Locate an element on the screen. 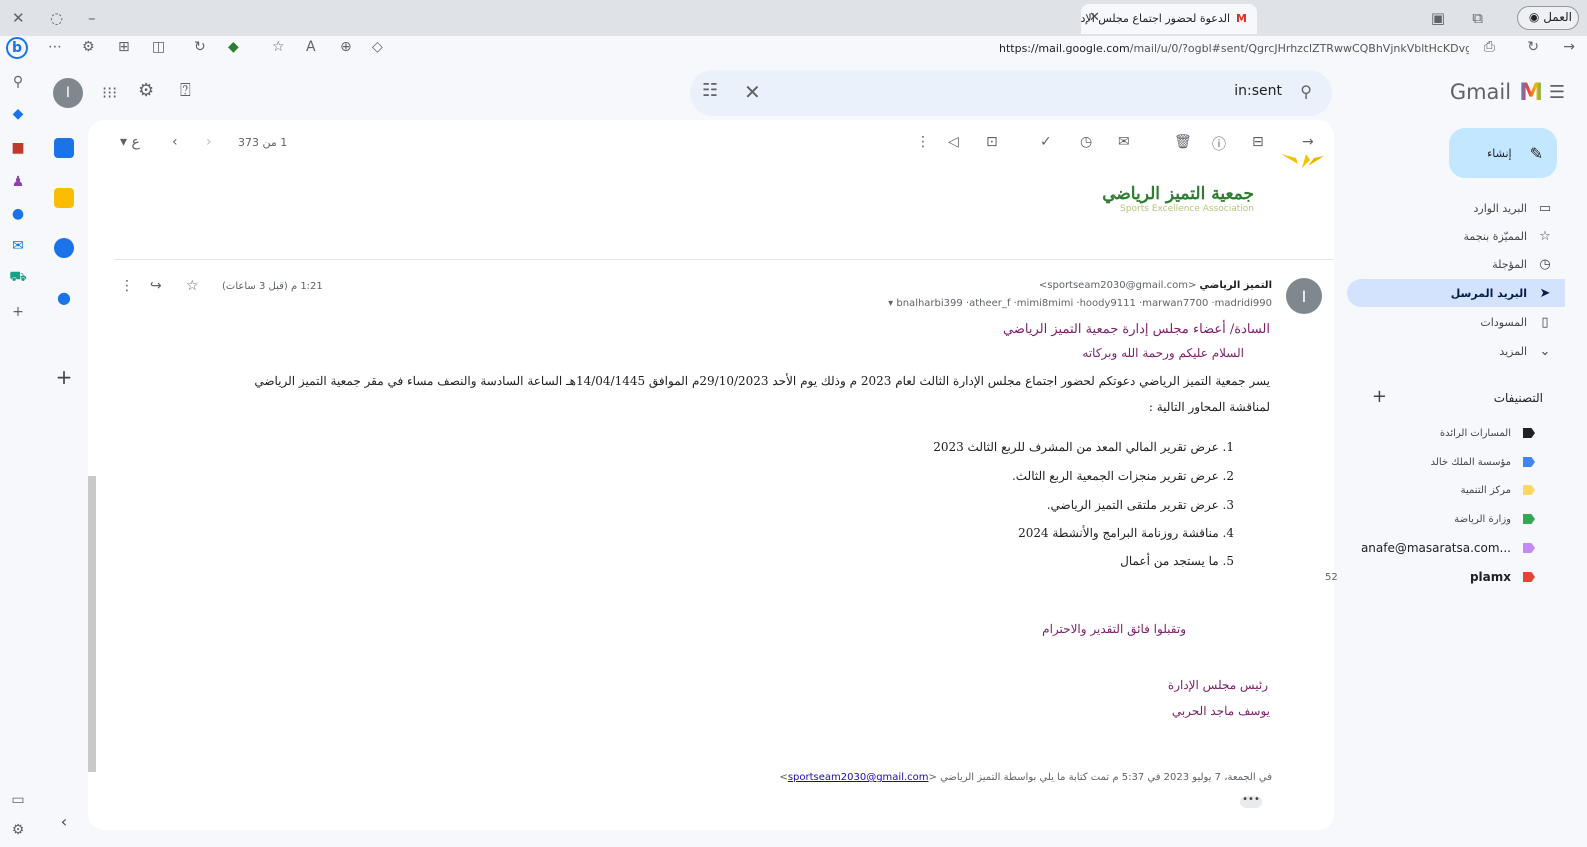  message-more-icon: ⋮ is located at coordinates (127, 286).